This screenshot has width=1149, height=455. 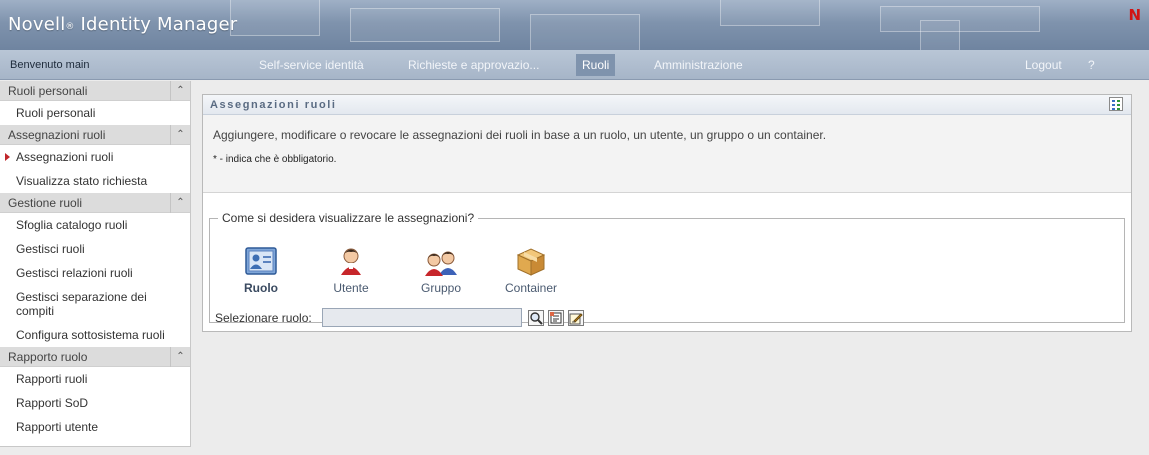 I want to click on required-note: * - indica che è obbligatorio., so click(x=275, y=159).